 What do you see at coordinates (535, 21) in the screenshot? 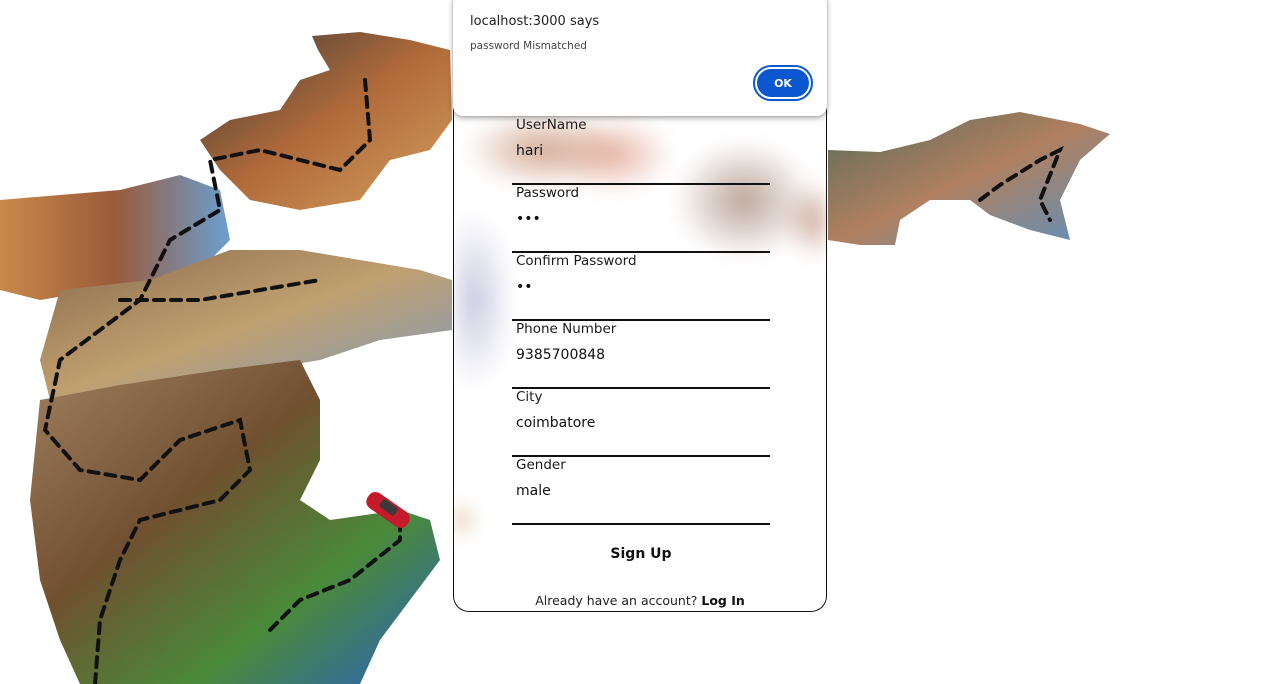
I see `dialog-title: localhost:3000 says` at bounding box center [535, 21].